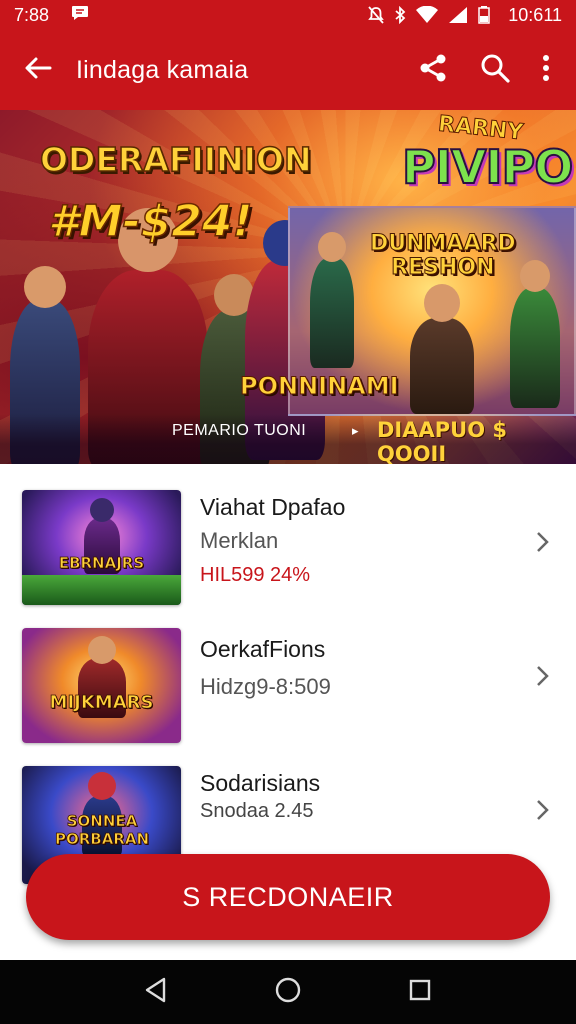 The width and height of the screenshot is (576, 1024). I want to click on hero-caption-right: DIAAPUO $ QOOII, so click(442, 441).